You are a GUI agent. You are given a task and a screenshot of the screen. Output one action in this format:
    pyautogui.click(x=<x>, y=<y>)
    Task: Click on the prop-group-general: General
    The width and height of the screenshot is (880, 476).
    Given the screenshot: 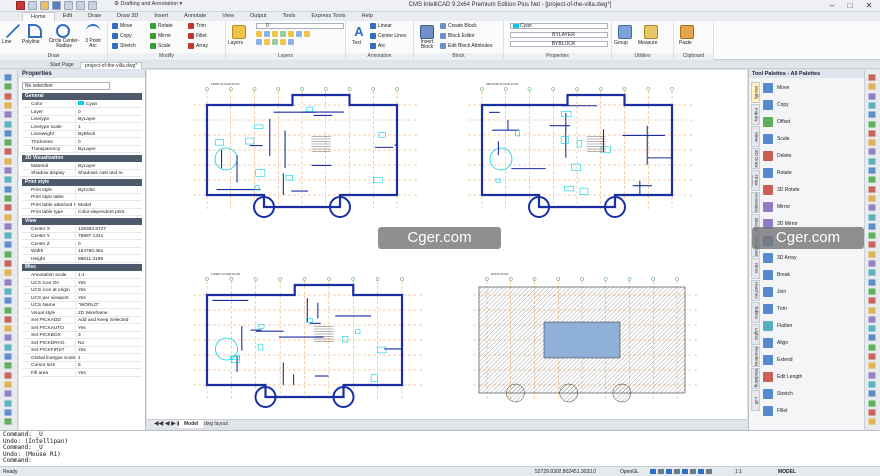 What is the action you would take?
    pyautogui.click(x=82, y=96)
    